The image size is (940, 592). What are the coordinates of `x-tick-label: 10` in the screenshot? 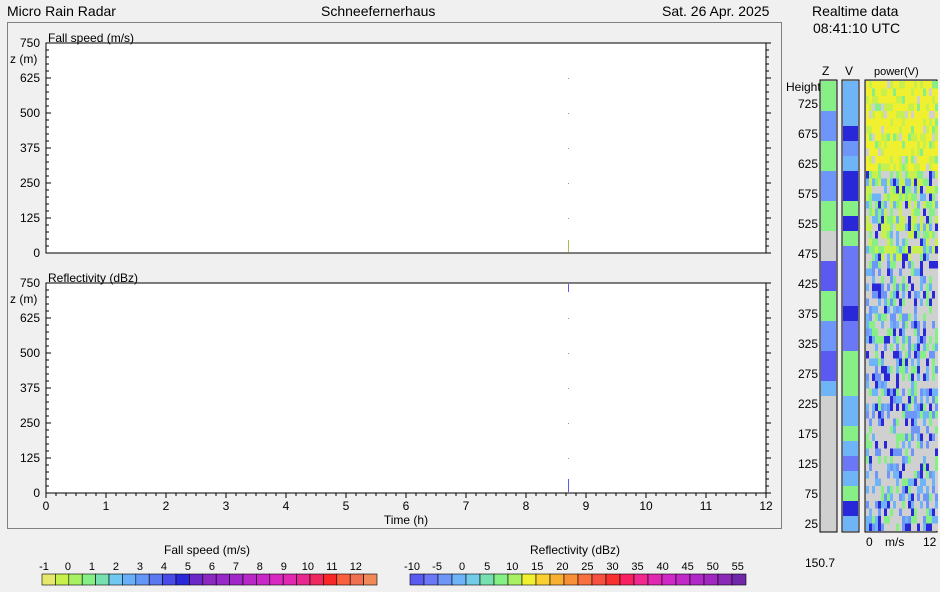 It's located at (646, 506).